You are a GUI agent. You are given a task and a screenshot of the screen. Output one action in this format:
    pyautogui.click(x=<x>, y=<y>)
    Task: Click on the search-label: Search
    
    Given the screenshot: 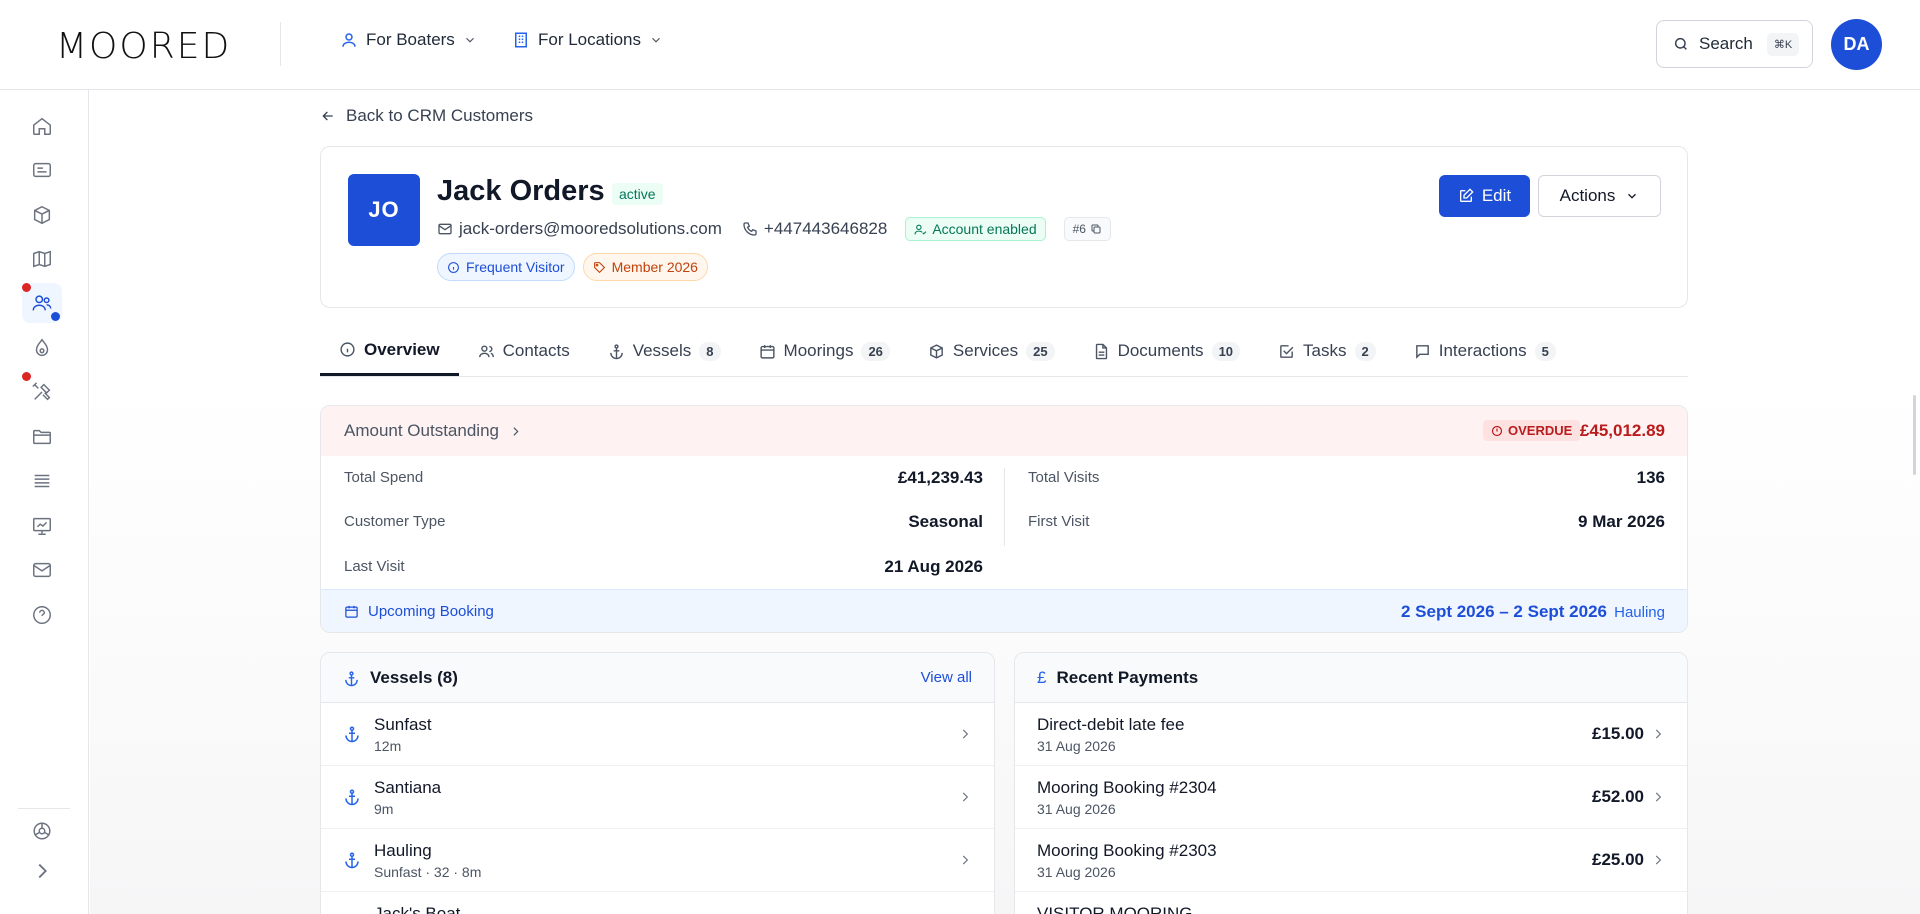 What is the action you would take?
    pyautogui.click(x=1726, y=43)
    